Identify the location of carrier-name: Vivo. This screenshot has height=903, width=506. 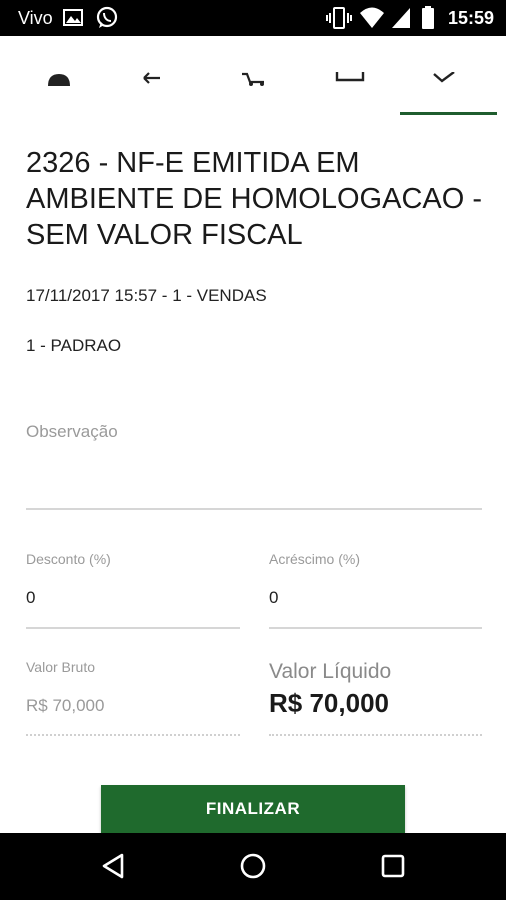
(35, 18).